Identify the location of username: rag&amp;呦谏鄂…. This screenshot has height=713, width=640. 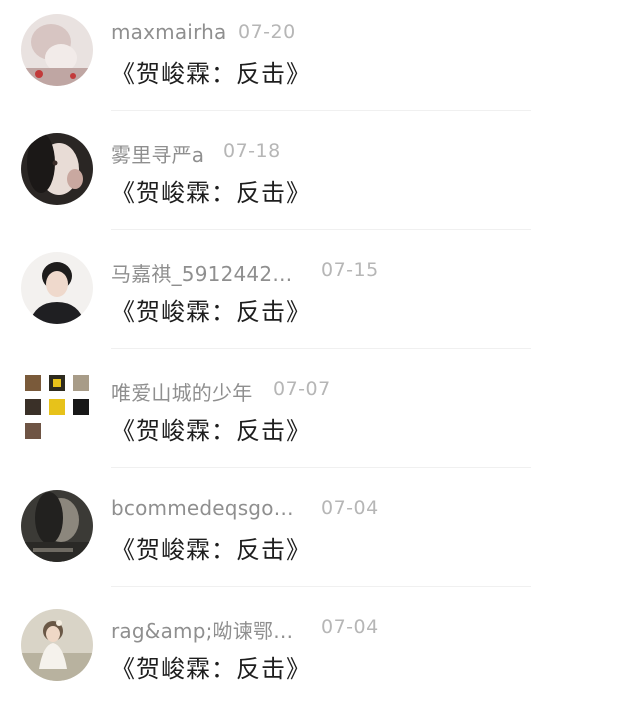
(202, 629).